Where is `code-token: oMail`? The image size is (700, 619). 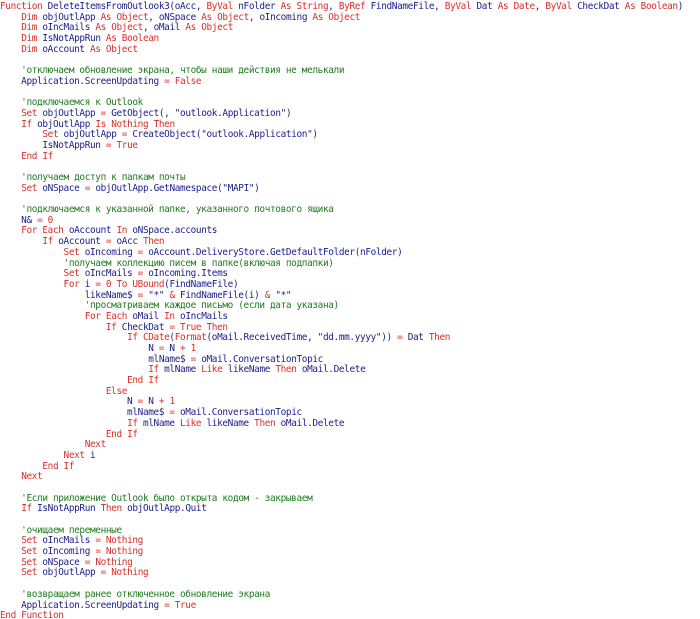 code-token: oMail is located at coordinates (148, 316).